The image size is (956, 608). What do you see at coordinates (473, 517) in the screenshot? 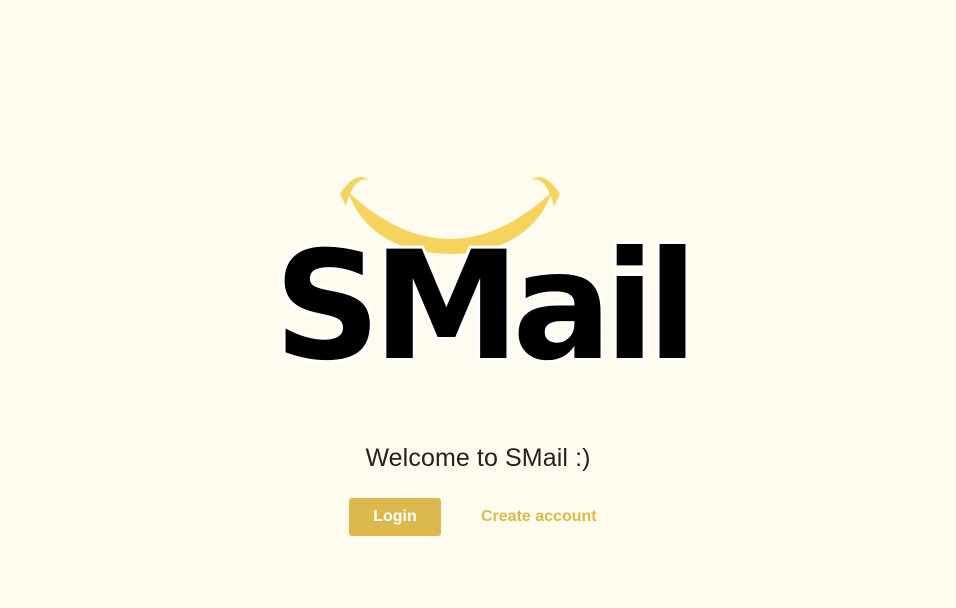
I see `auth-actions: Login Create account` at bounding box center [473, 517].